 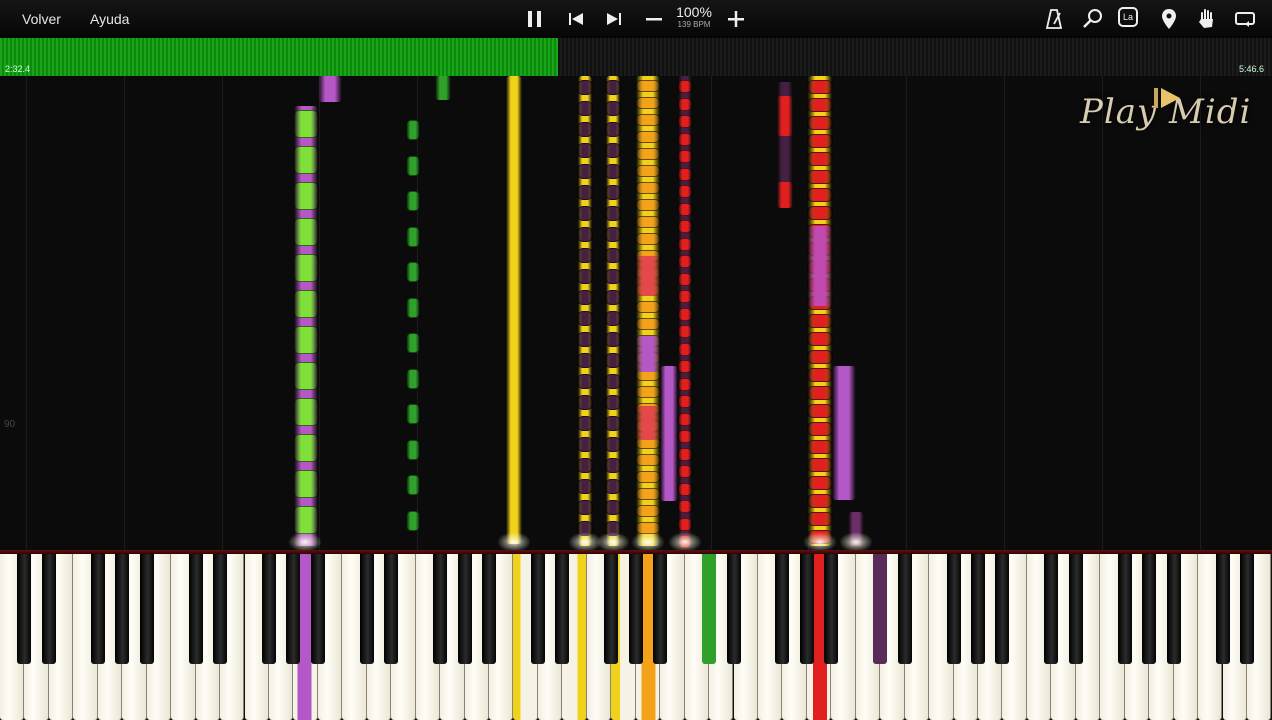 I want to click on location-pin-icon, so click(x=1169, y=19).